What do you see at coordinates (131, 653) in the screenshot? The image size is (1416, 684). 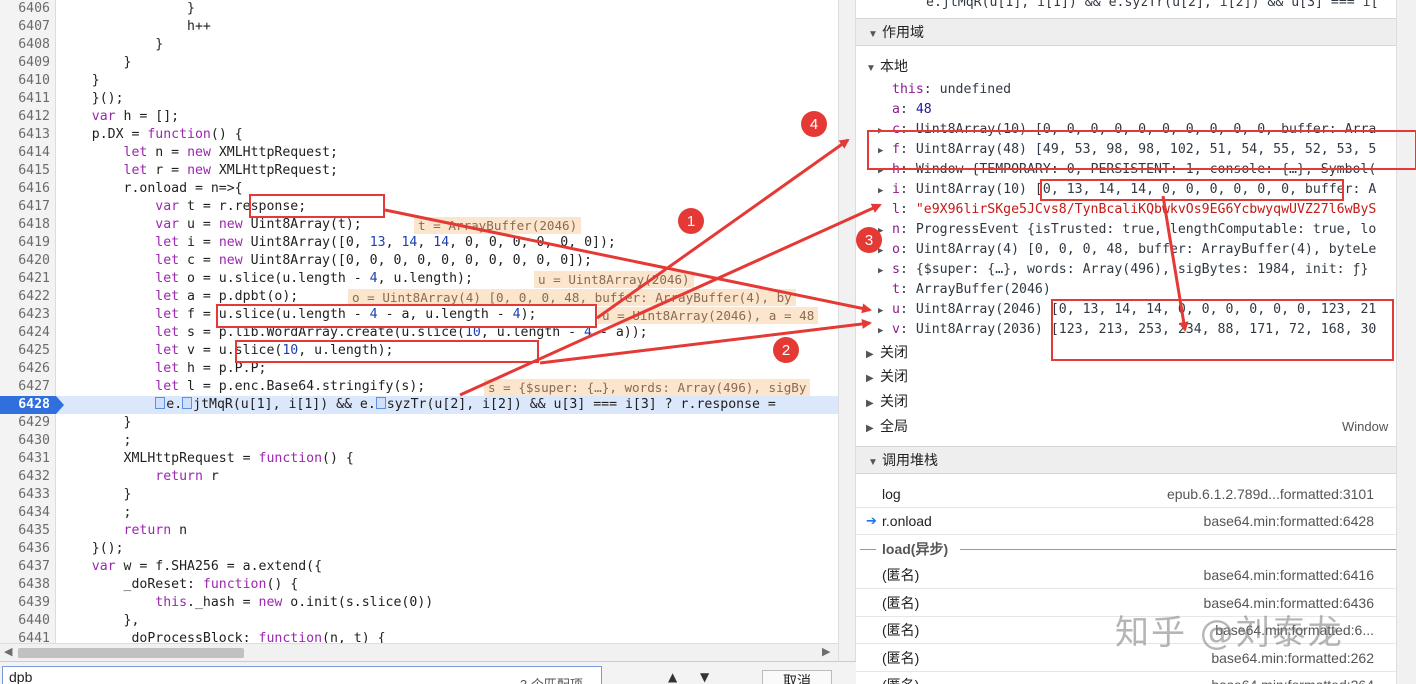 I see `scrollbar-thumb` at bounding box center [131, 653].